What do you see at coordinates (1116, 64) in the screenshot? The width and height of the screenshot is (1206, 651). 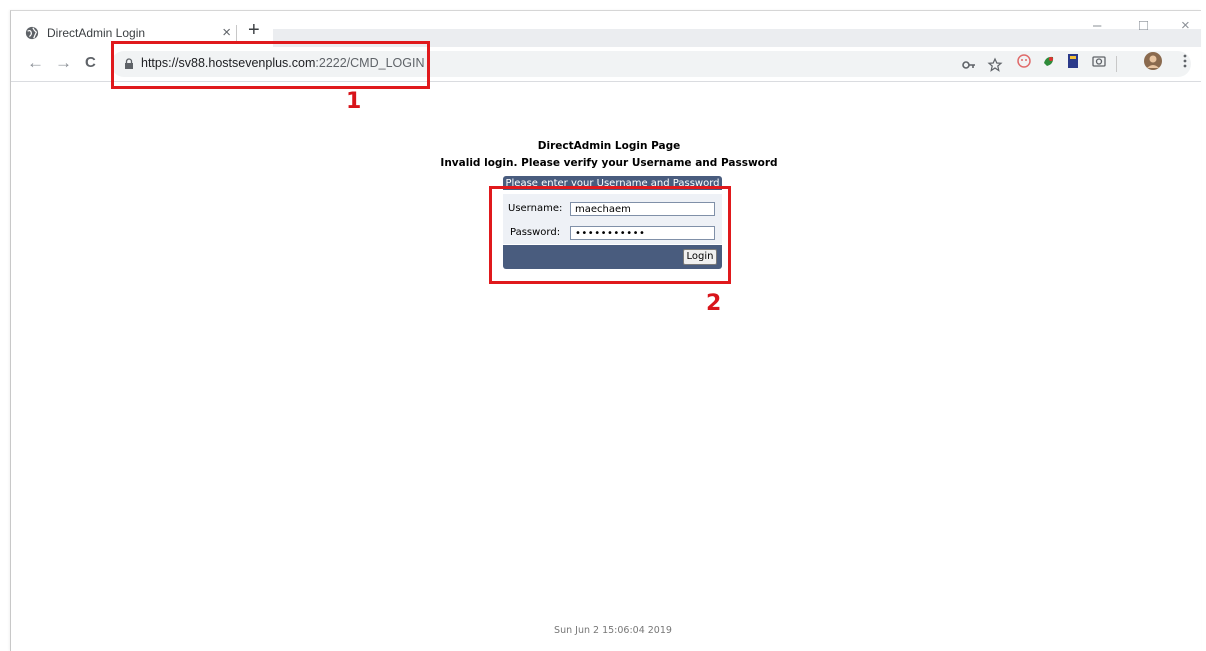 I see `toolbar-divider` at bounding box center [1116, 64].